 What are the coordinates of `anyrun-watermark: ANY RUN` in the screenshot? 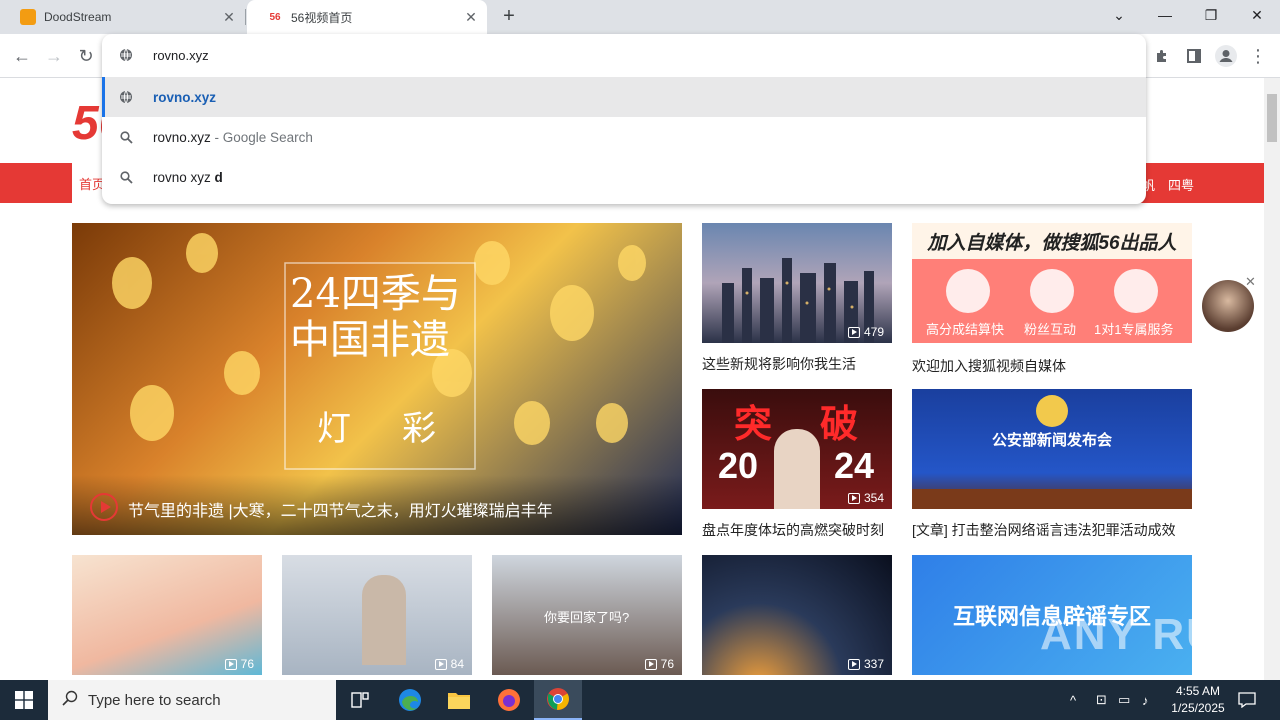 It's located at (1147, 634).